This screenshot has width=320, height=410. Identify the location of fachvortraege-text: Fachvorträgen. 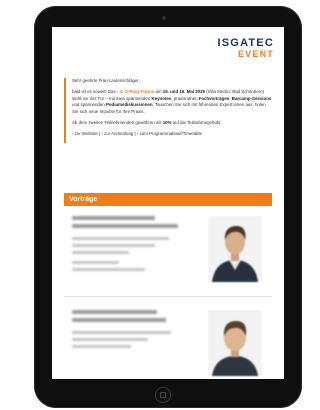
(214, 98).